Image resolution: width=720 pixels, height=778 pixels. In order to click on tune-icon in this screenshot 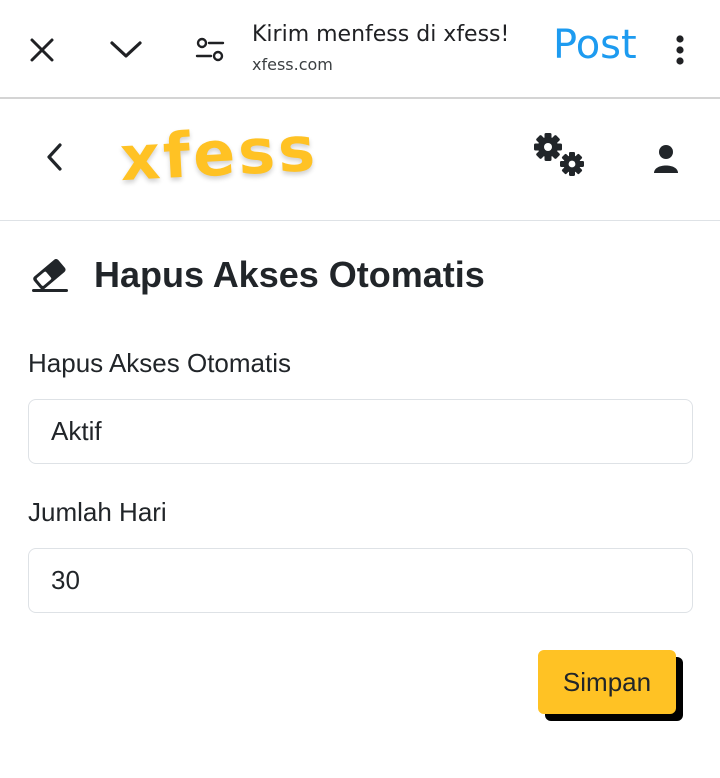, I will do `click(210, 50)`.